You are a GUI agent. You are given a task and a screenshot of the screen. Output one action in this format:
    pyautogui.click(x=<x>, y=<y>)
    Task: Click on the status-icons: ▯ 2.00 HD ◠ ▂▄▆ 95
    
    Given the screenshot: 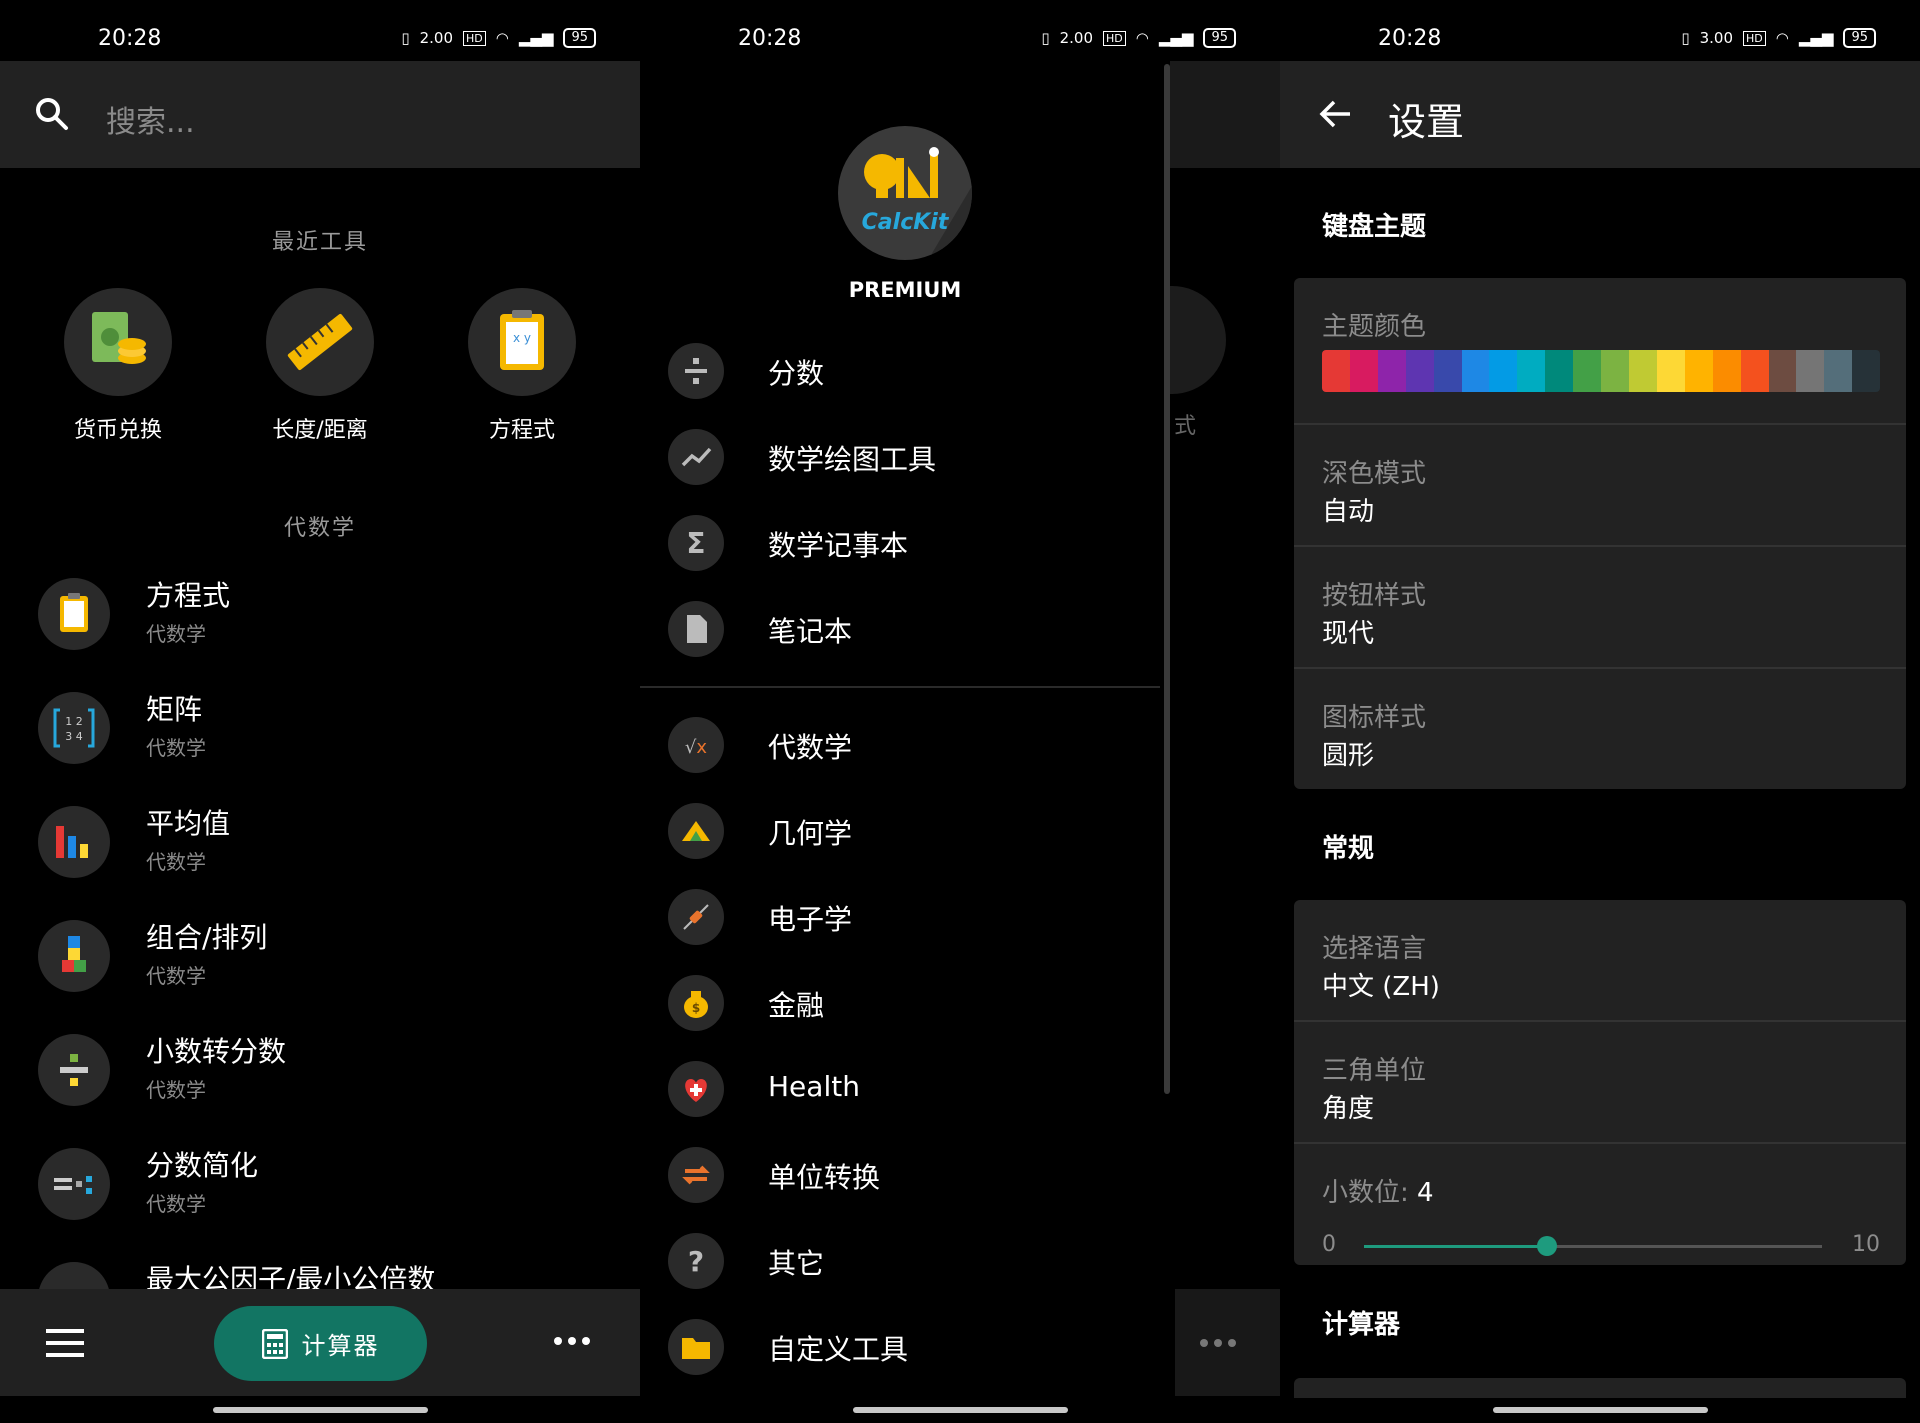 What is the action you would take?
    pyautogui.click(x=1138, y=38)
    